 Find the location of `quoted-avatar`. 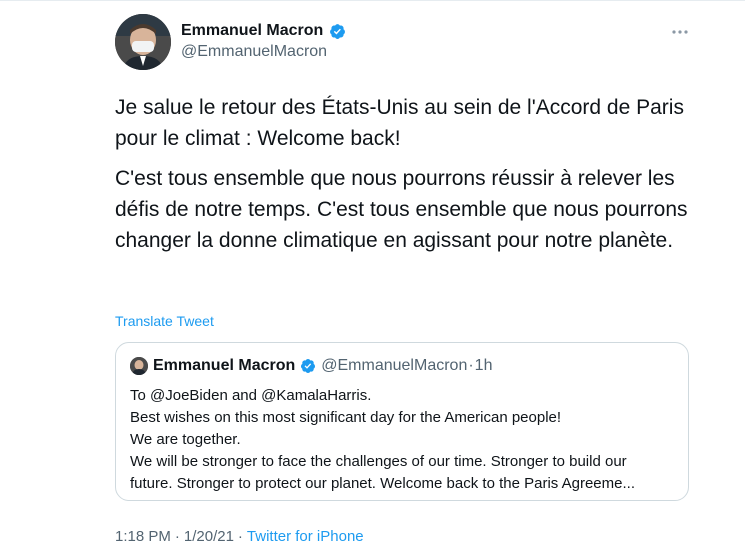

quoted-avatar is located at coordinates (139, 366).